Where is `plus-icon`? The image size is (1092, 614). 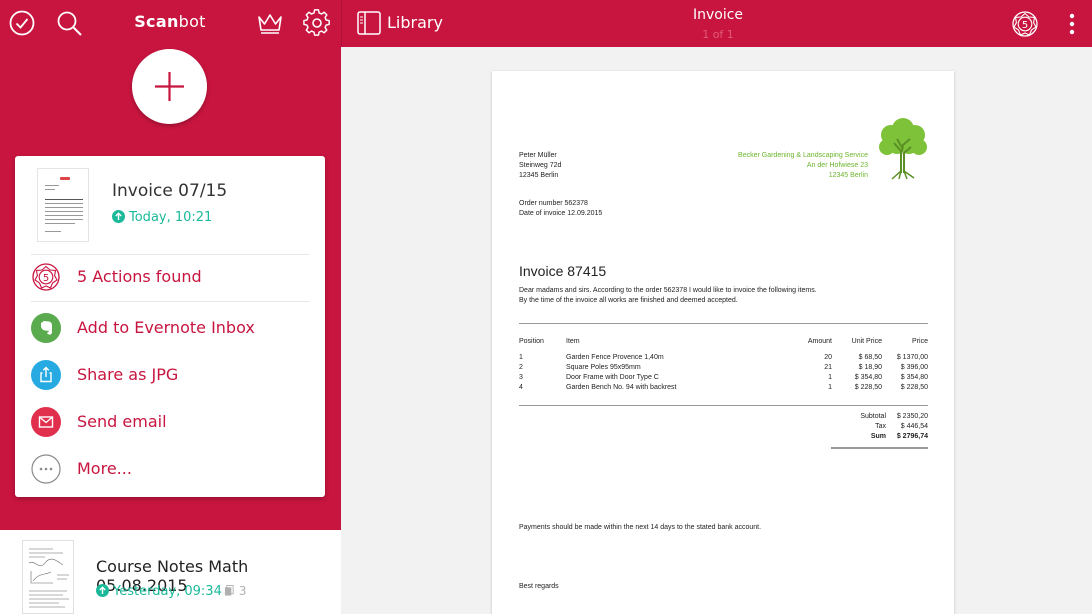 plus-icon is located at coordinates (169, 86).